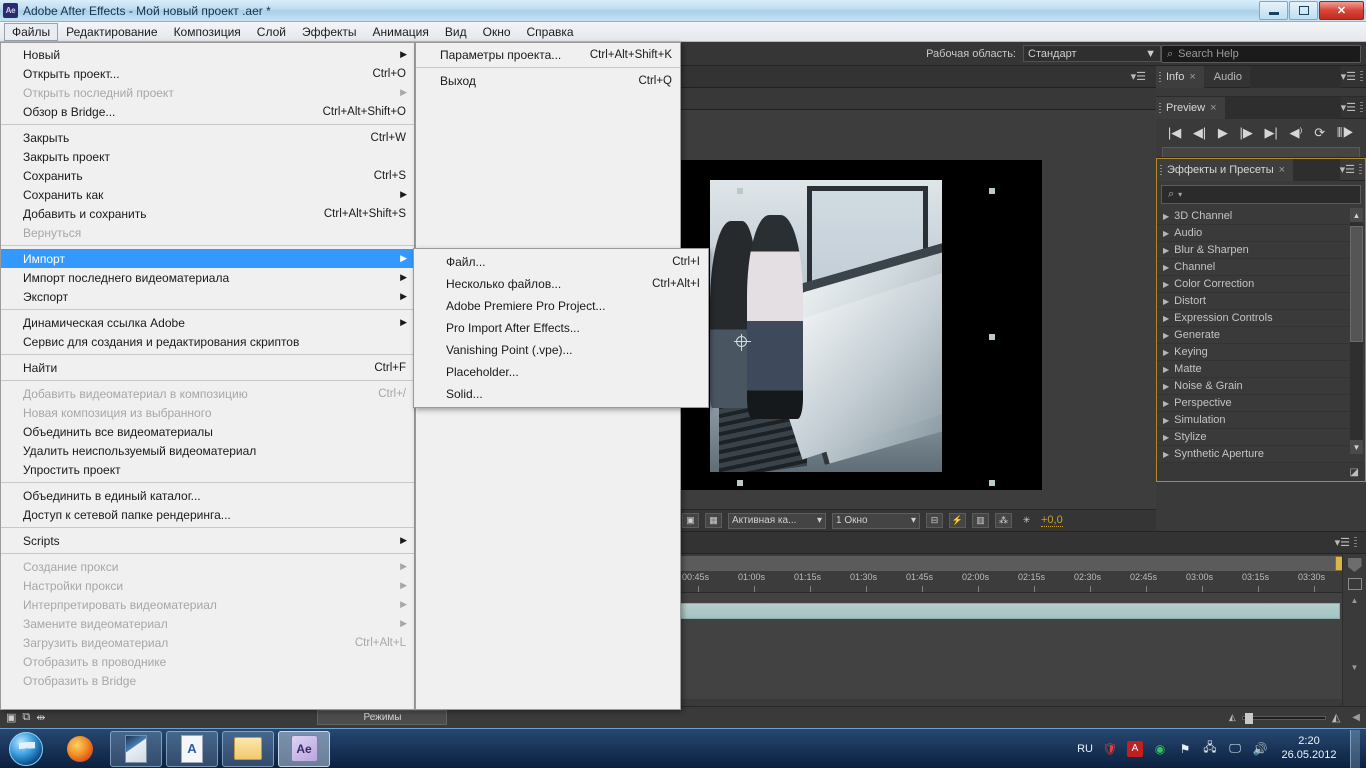 The image size is (1366, 768). What do you see at coordinates (1248, 718) in the screenshot?
I see `zoom-slider-knob` at bounding box center [1248, 718].